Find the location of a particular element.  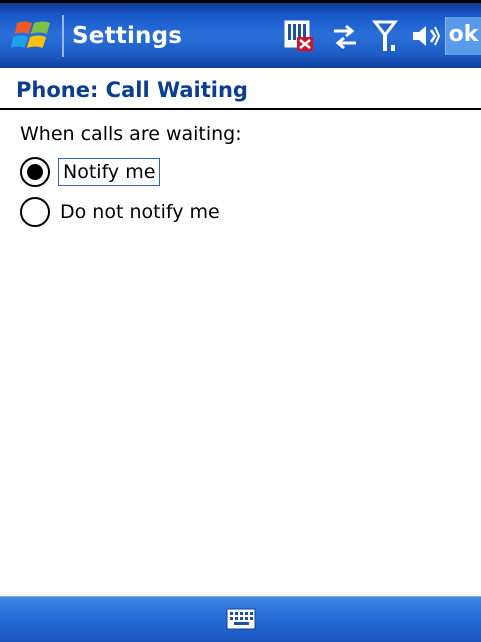

radio-notify-me: Notify me is located at coordinates (90, 172).